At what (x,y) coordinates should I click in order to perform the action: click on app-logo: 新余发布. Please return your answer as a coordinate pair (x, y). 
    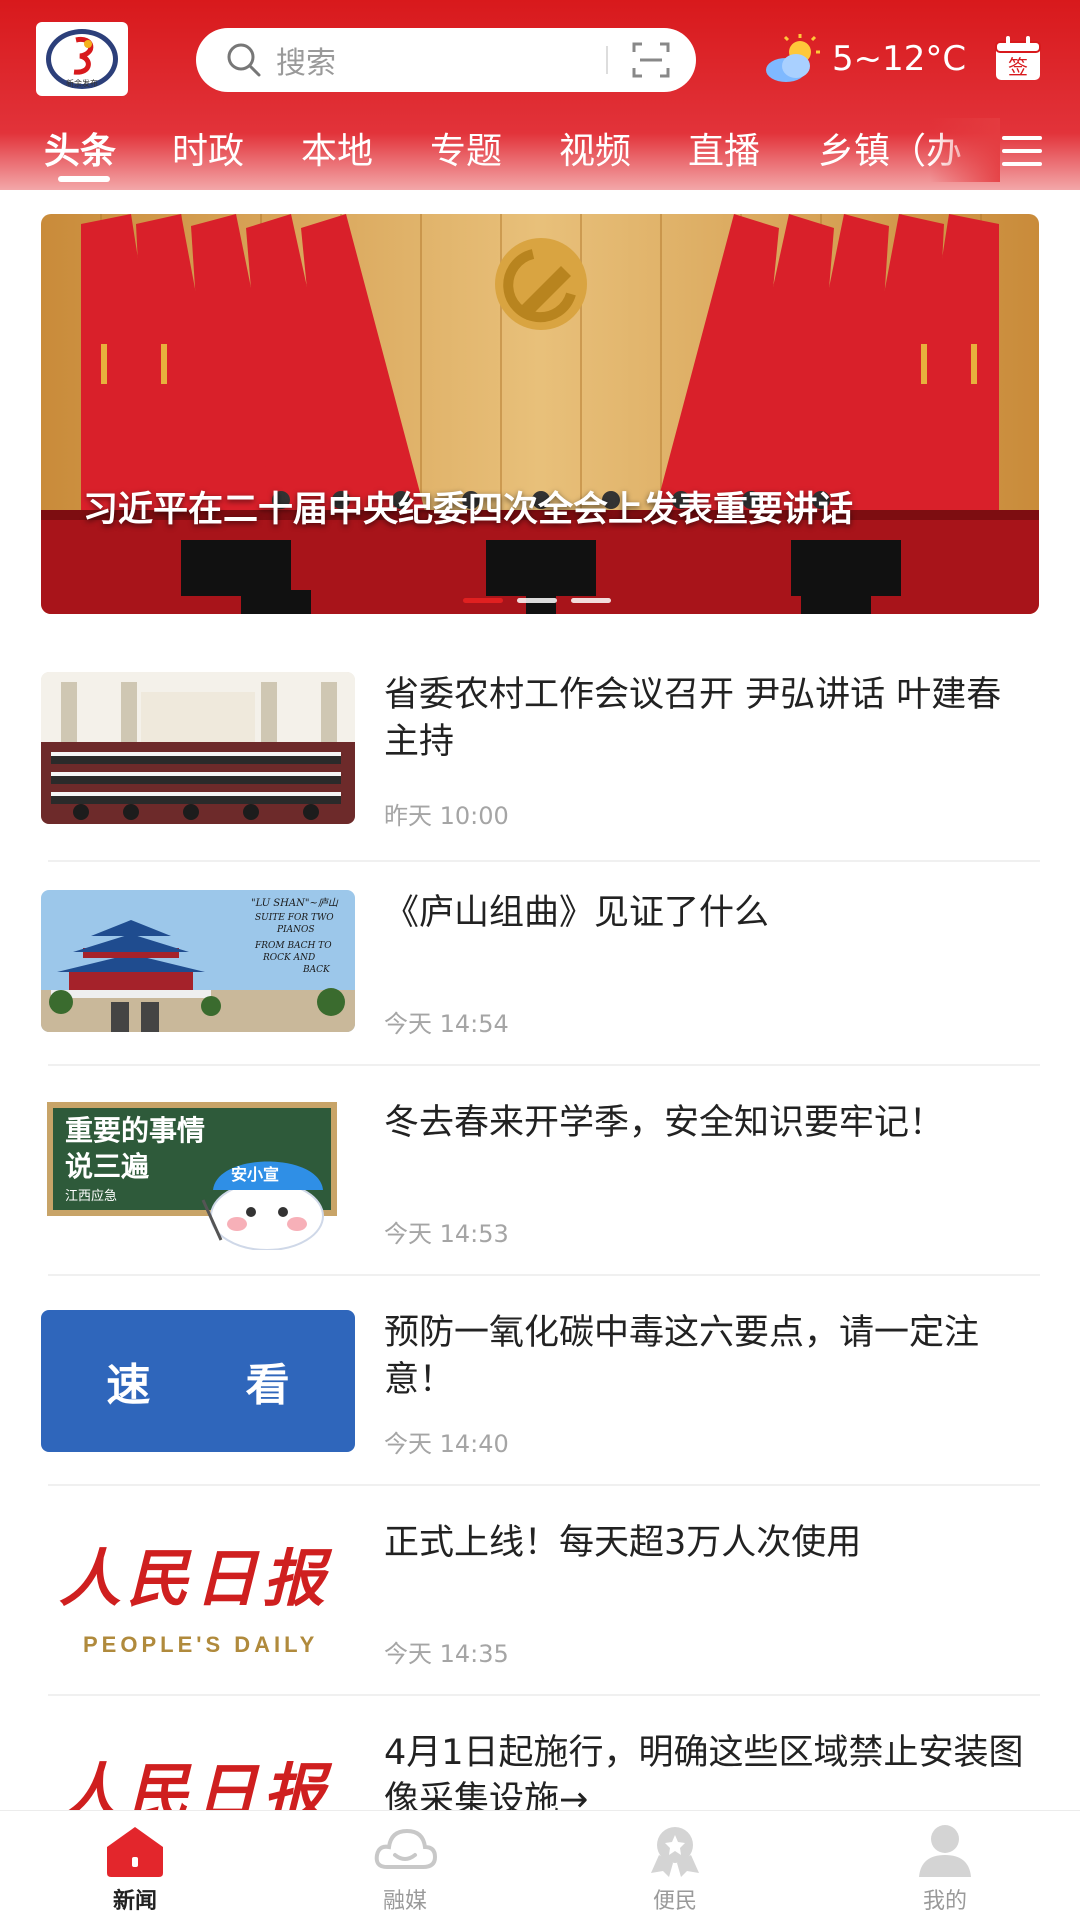
    Looking at the image, I should click on (82, 59).